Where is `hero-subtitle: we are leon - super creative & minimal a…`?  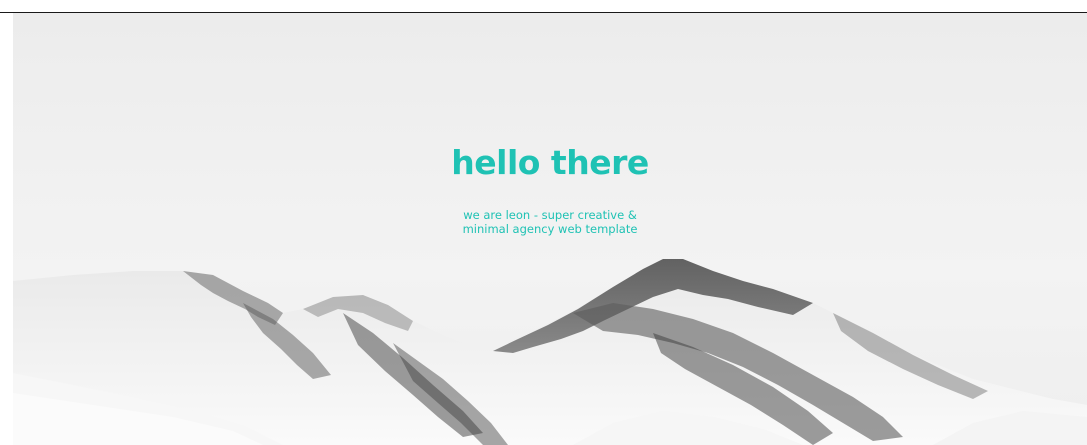 hero-subtitle: we are leon - super creative & minimal a… is located at coordinates (550, 222).